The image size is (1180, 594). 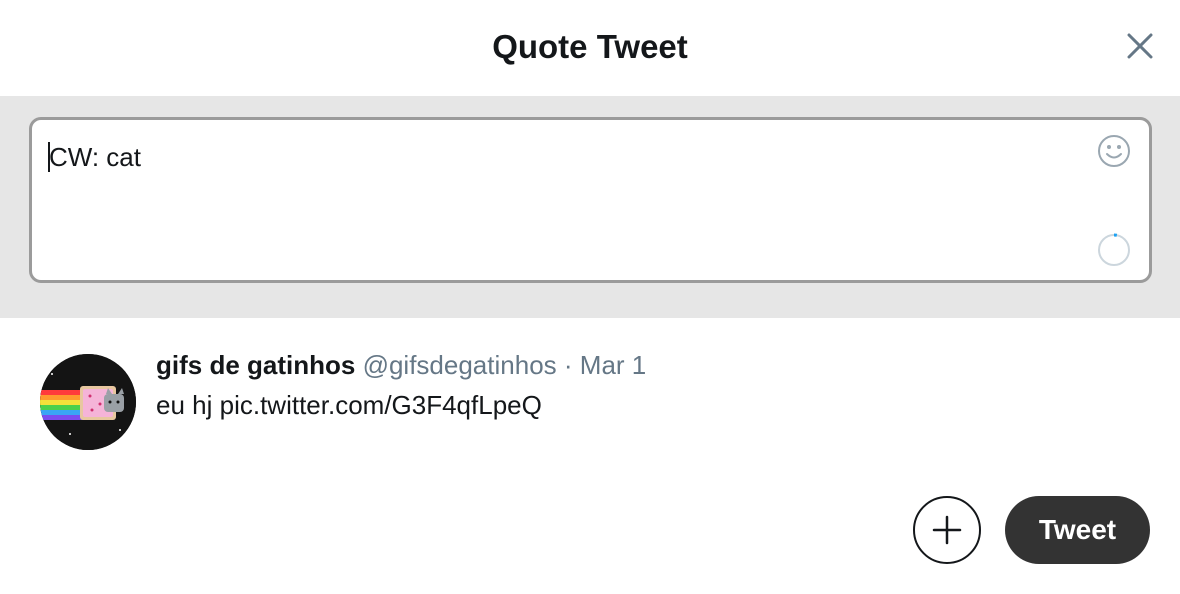 I want to click on emoji-icon, so click(x=1114, y=151).